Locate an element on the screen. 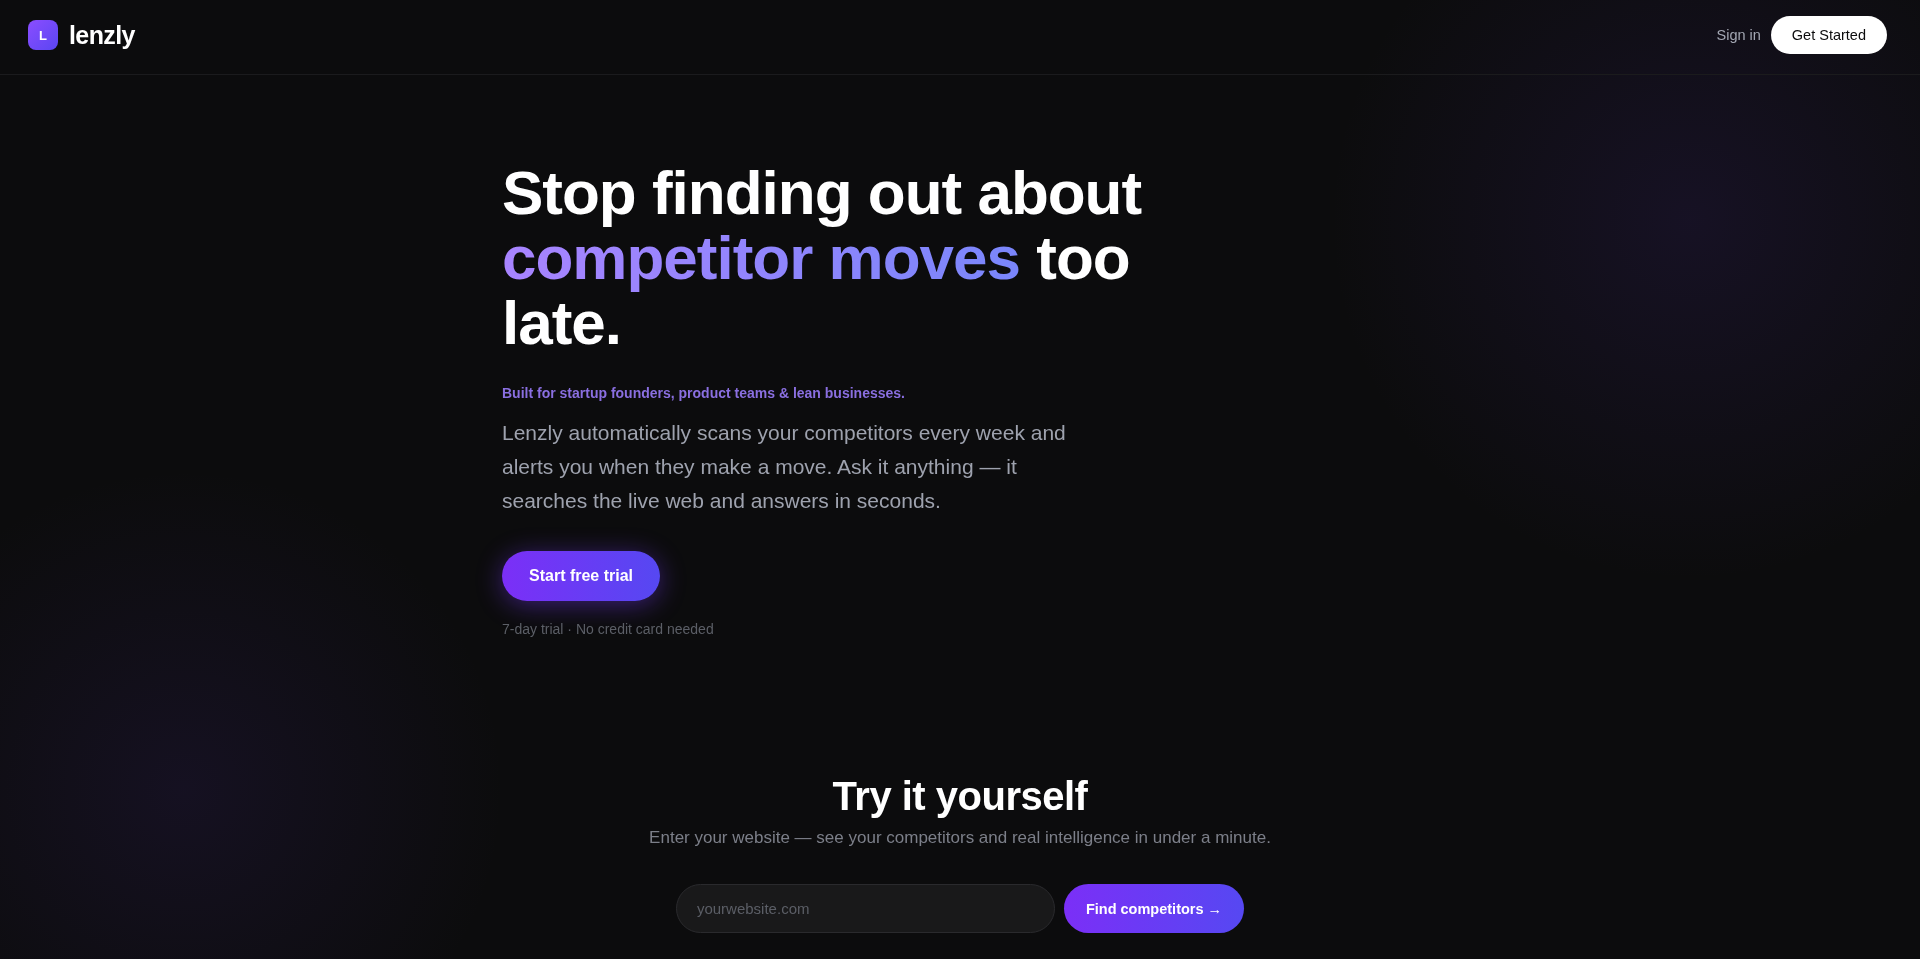 The width and height of the screenshot is (1920, 959). brand-name: lenzly is located at coordinates (102, 35).